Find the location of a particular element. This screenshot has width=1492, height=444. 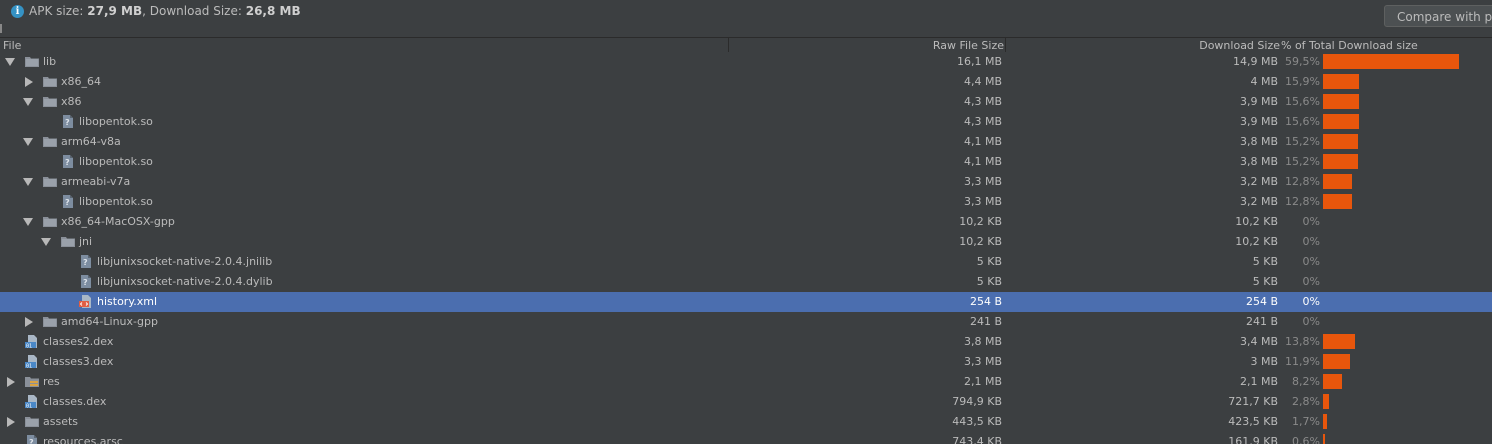

download-size: 254 B is located at coordinates (1261, 301).